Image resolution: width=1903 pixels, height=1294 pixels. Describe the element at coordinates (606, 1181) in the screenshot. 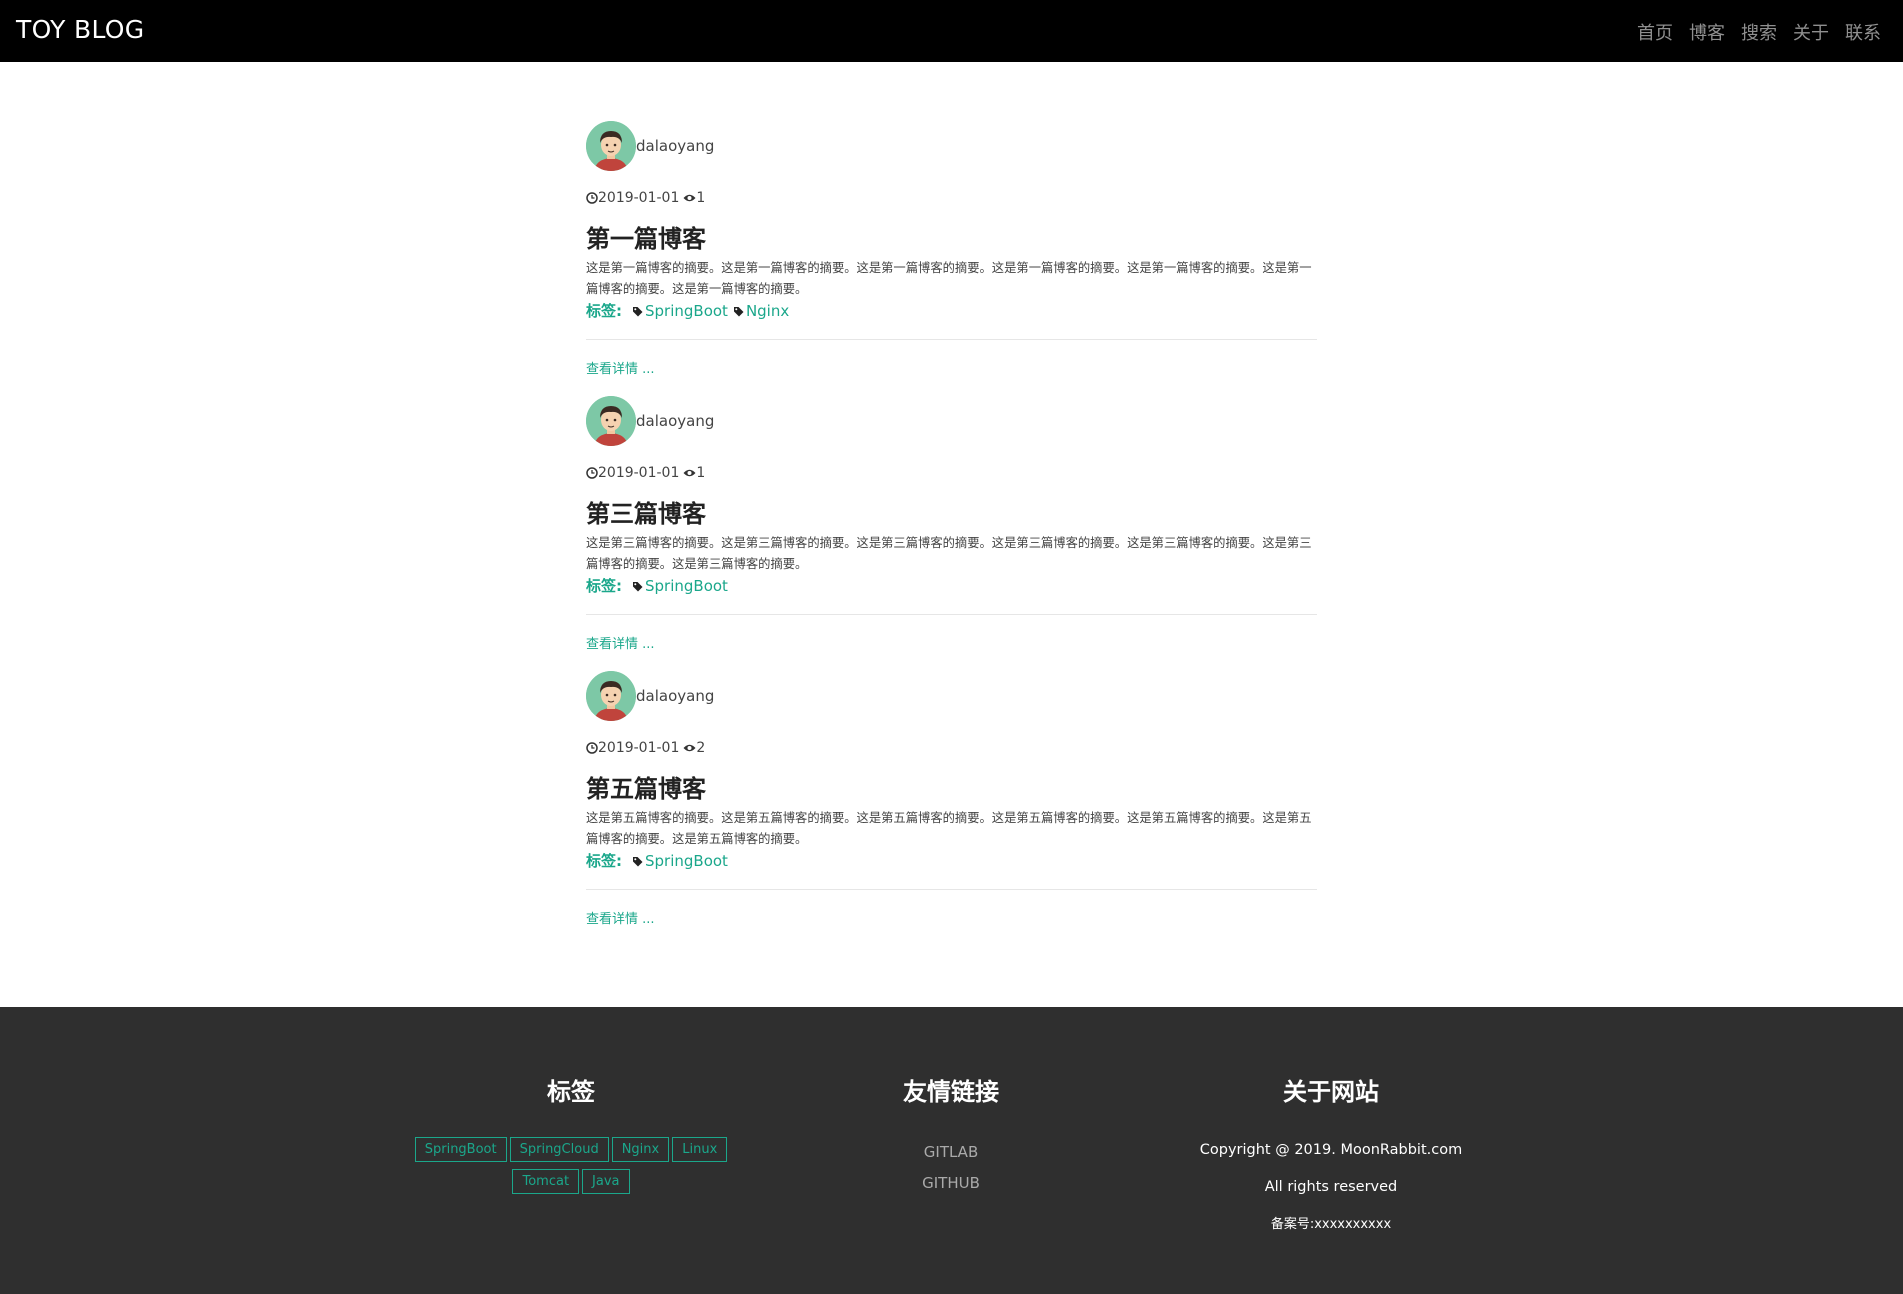

I see `footer-tag: Java` at that location.